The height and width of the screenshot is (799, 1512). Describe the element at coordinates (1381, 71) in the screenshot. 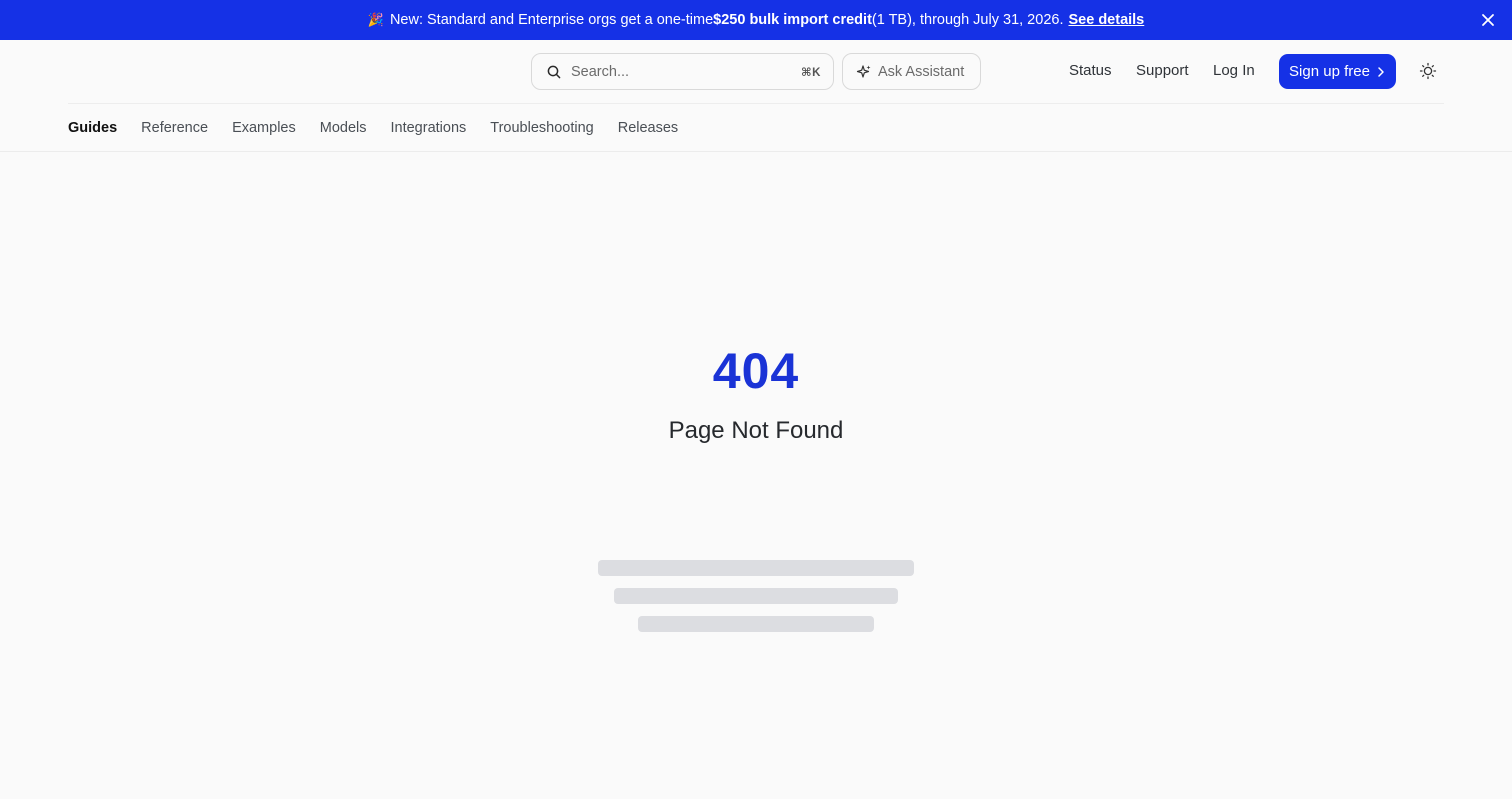

I see `chevron-right-icon` at that location.